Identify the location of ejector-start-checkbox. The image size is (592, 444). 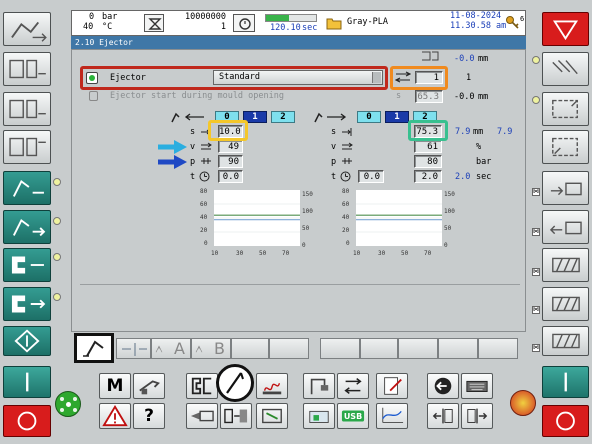
(93, 96).